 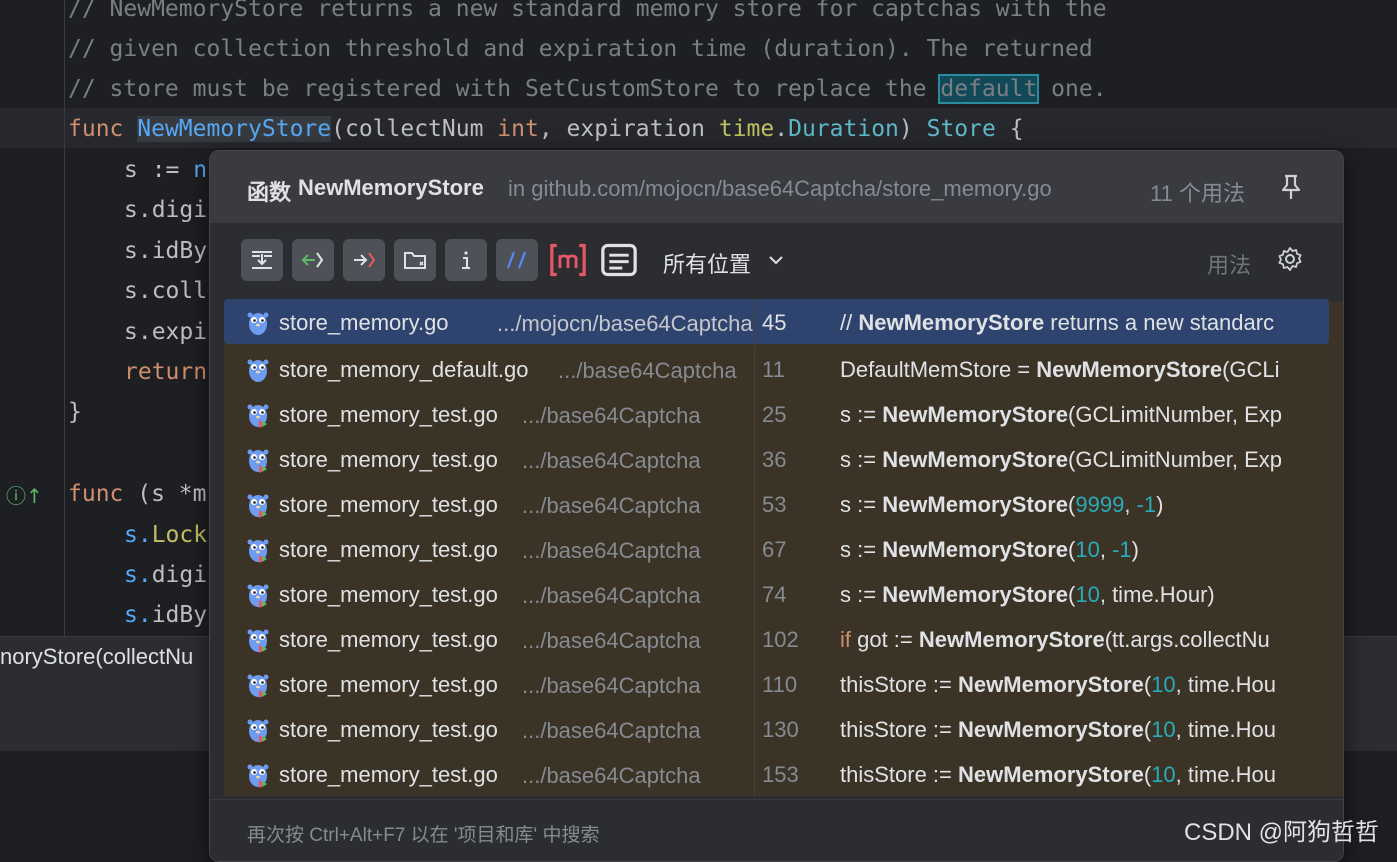 What do you see at coordinates (165, 494) in the screenshot?
I see `code-text: (s *m` at bounding box center [165, 494].